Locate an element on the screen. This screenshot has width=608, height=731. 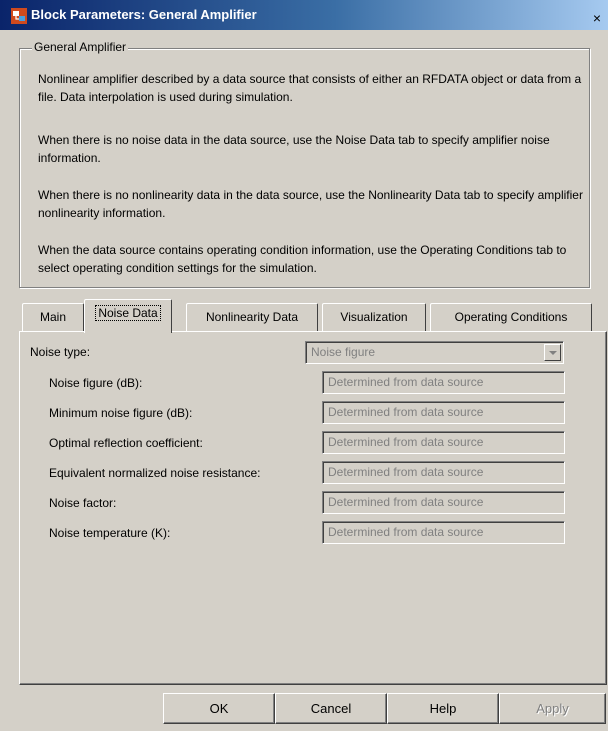
ok-button: OK is located at coordinates (219, 708).